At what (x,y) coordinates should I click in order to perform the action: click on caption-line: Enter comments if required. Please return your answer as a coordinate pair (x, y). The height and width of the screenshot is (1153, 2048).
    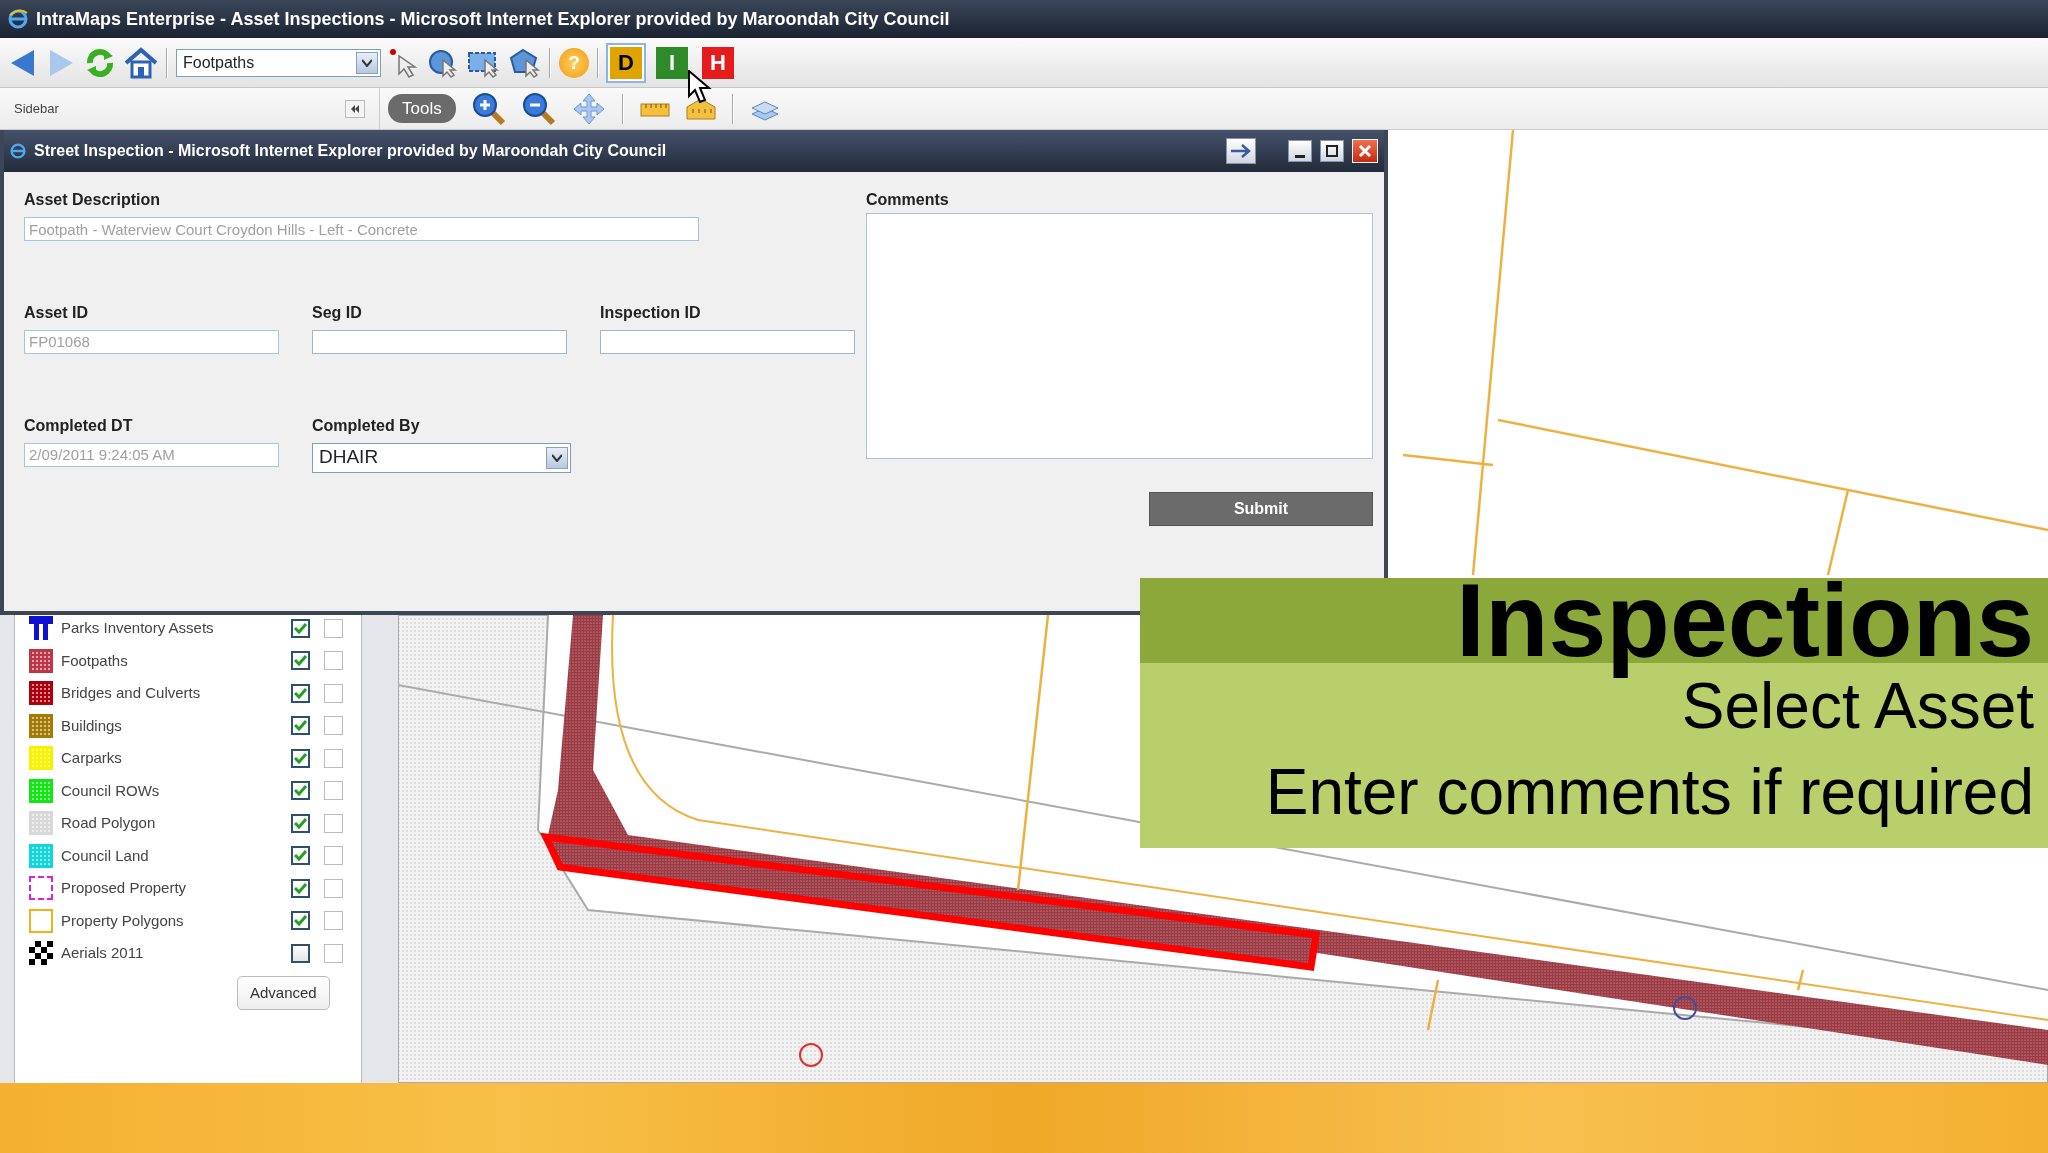
    Looking at the image, I should click on (1649, 792).